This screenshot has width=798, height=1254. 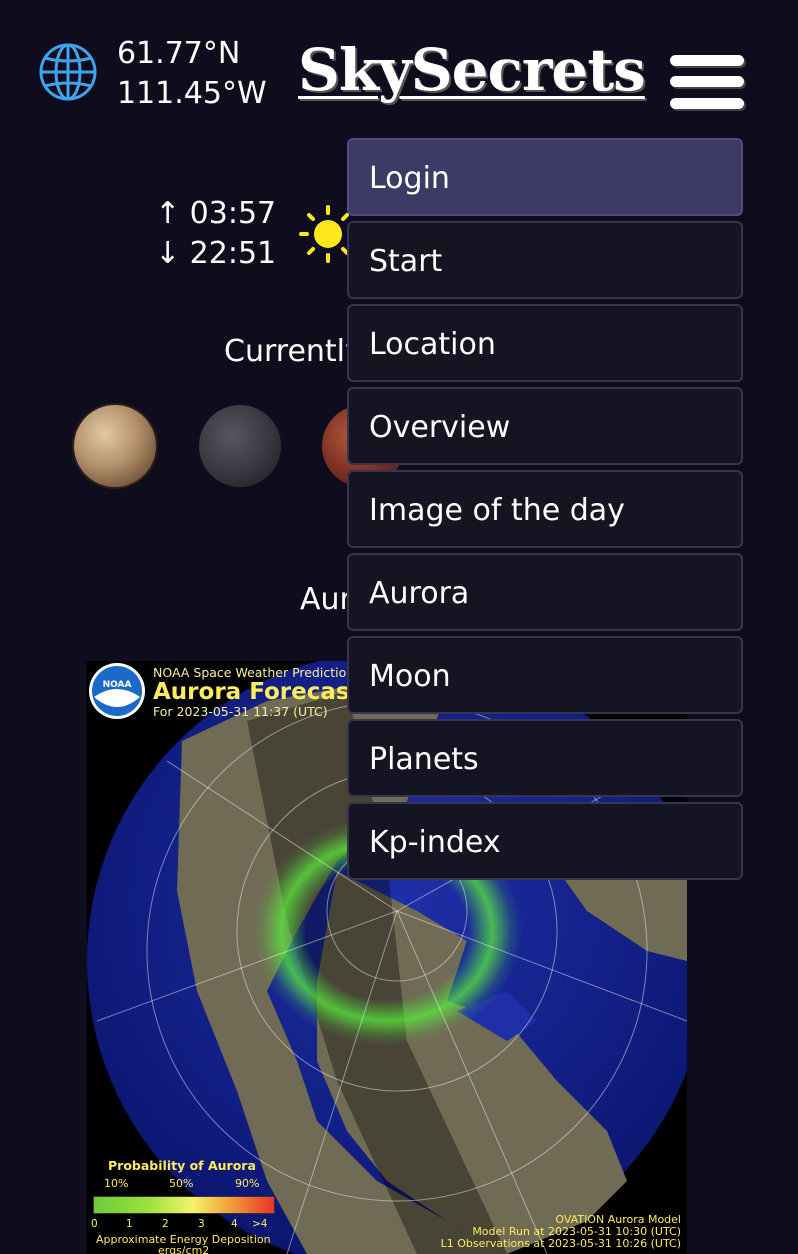 What do you see at coordinates (181, 1183) in the screenshot?
I see `probability-label-50: 50%` at bounding box center [181, 1183].